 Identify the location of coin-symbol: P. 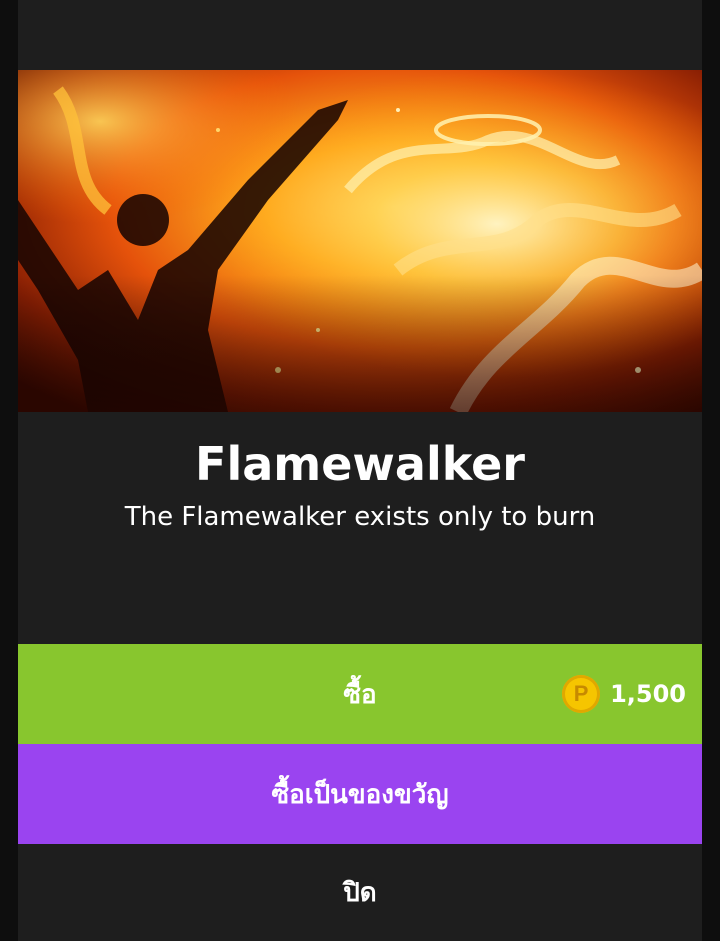
(581, 693).